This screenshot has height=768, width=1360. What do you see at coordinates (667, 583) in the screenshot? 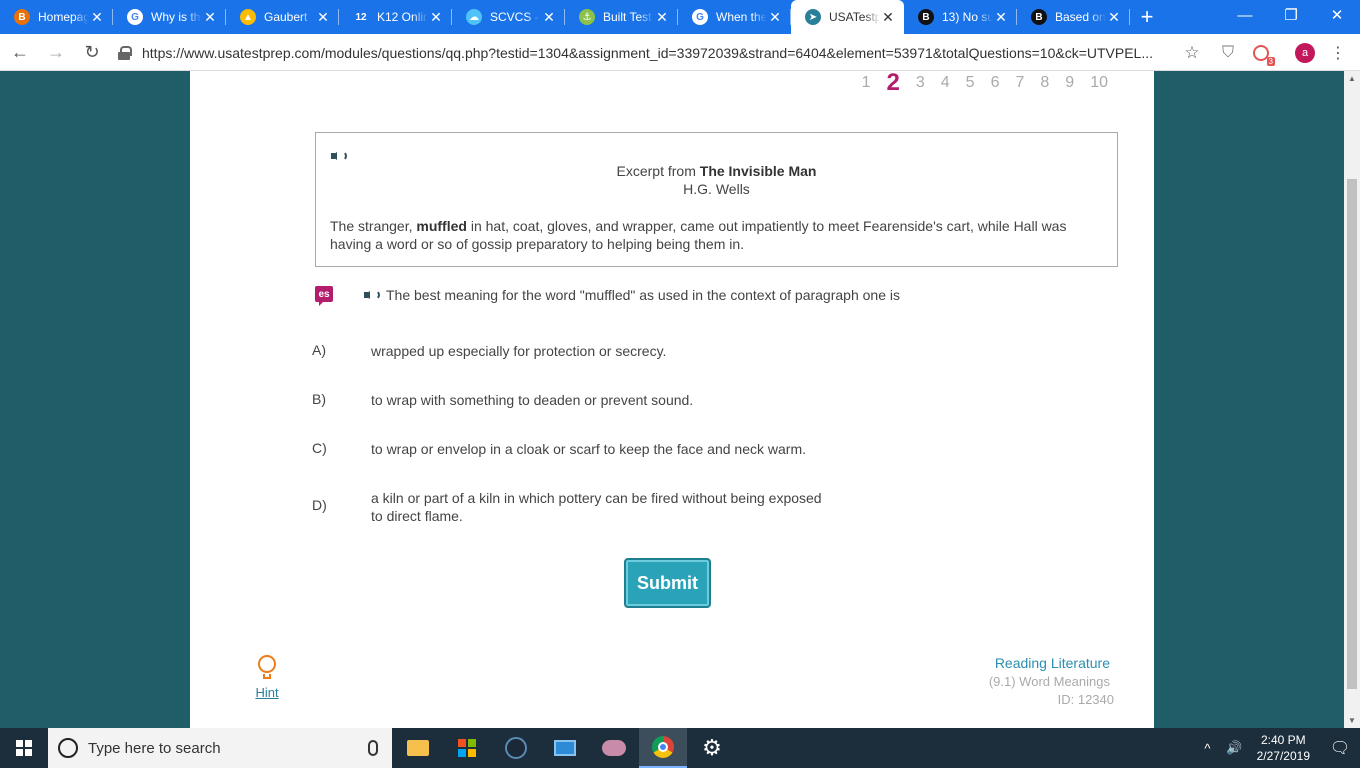
I see `submit-button: Submit` at bounding box center [667, 583].